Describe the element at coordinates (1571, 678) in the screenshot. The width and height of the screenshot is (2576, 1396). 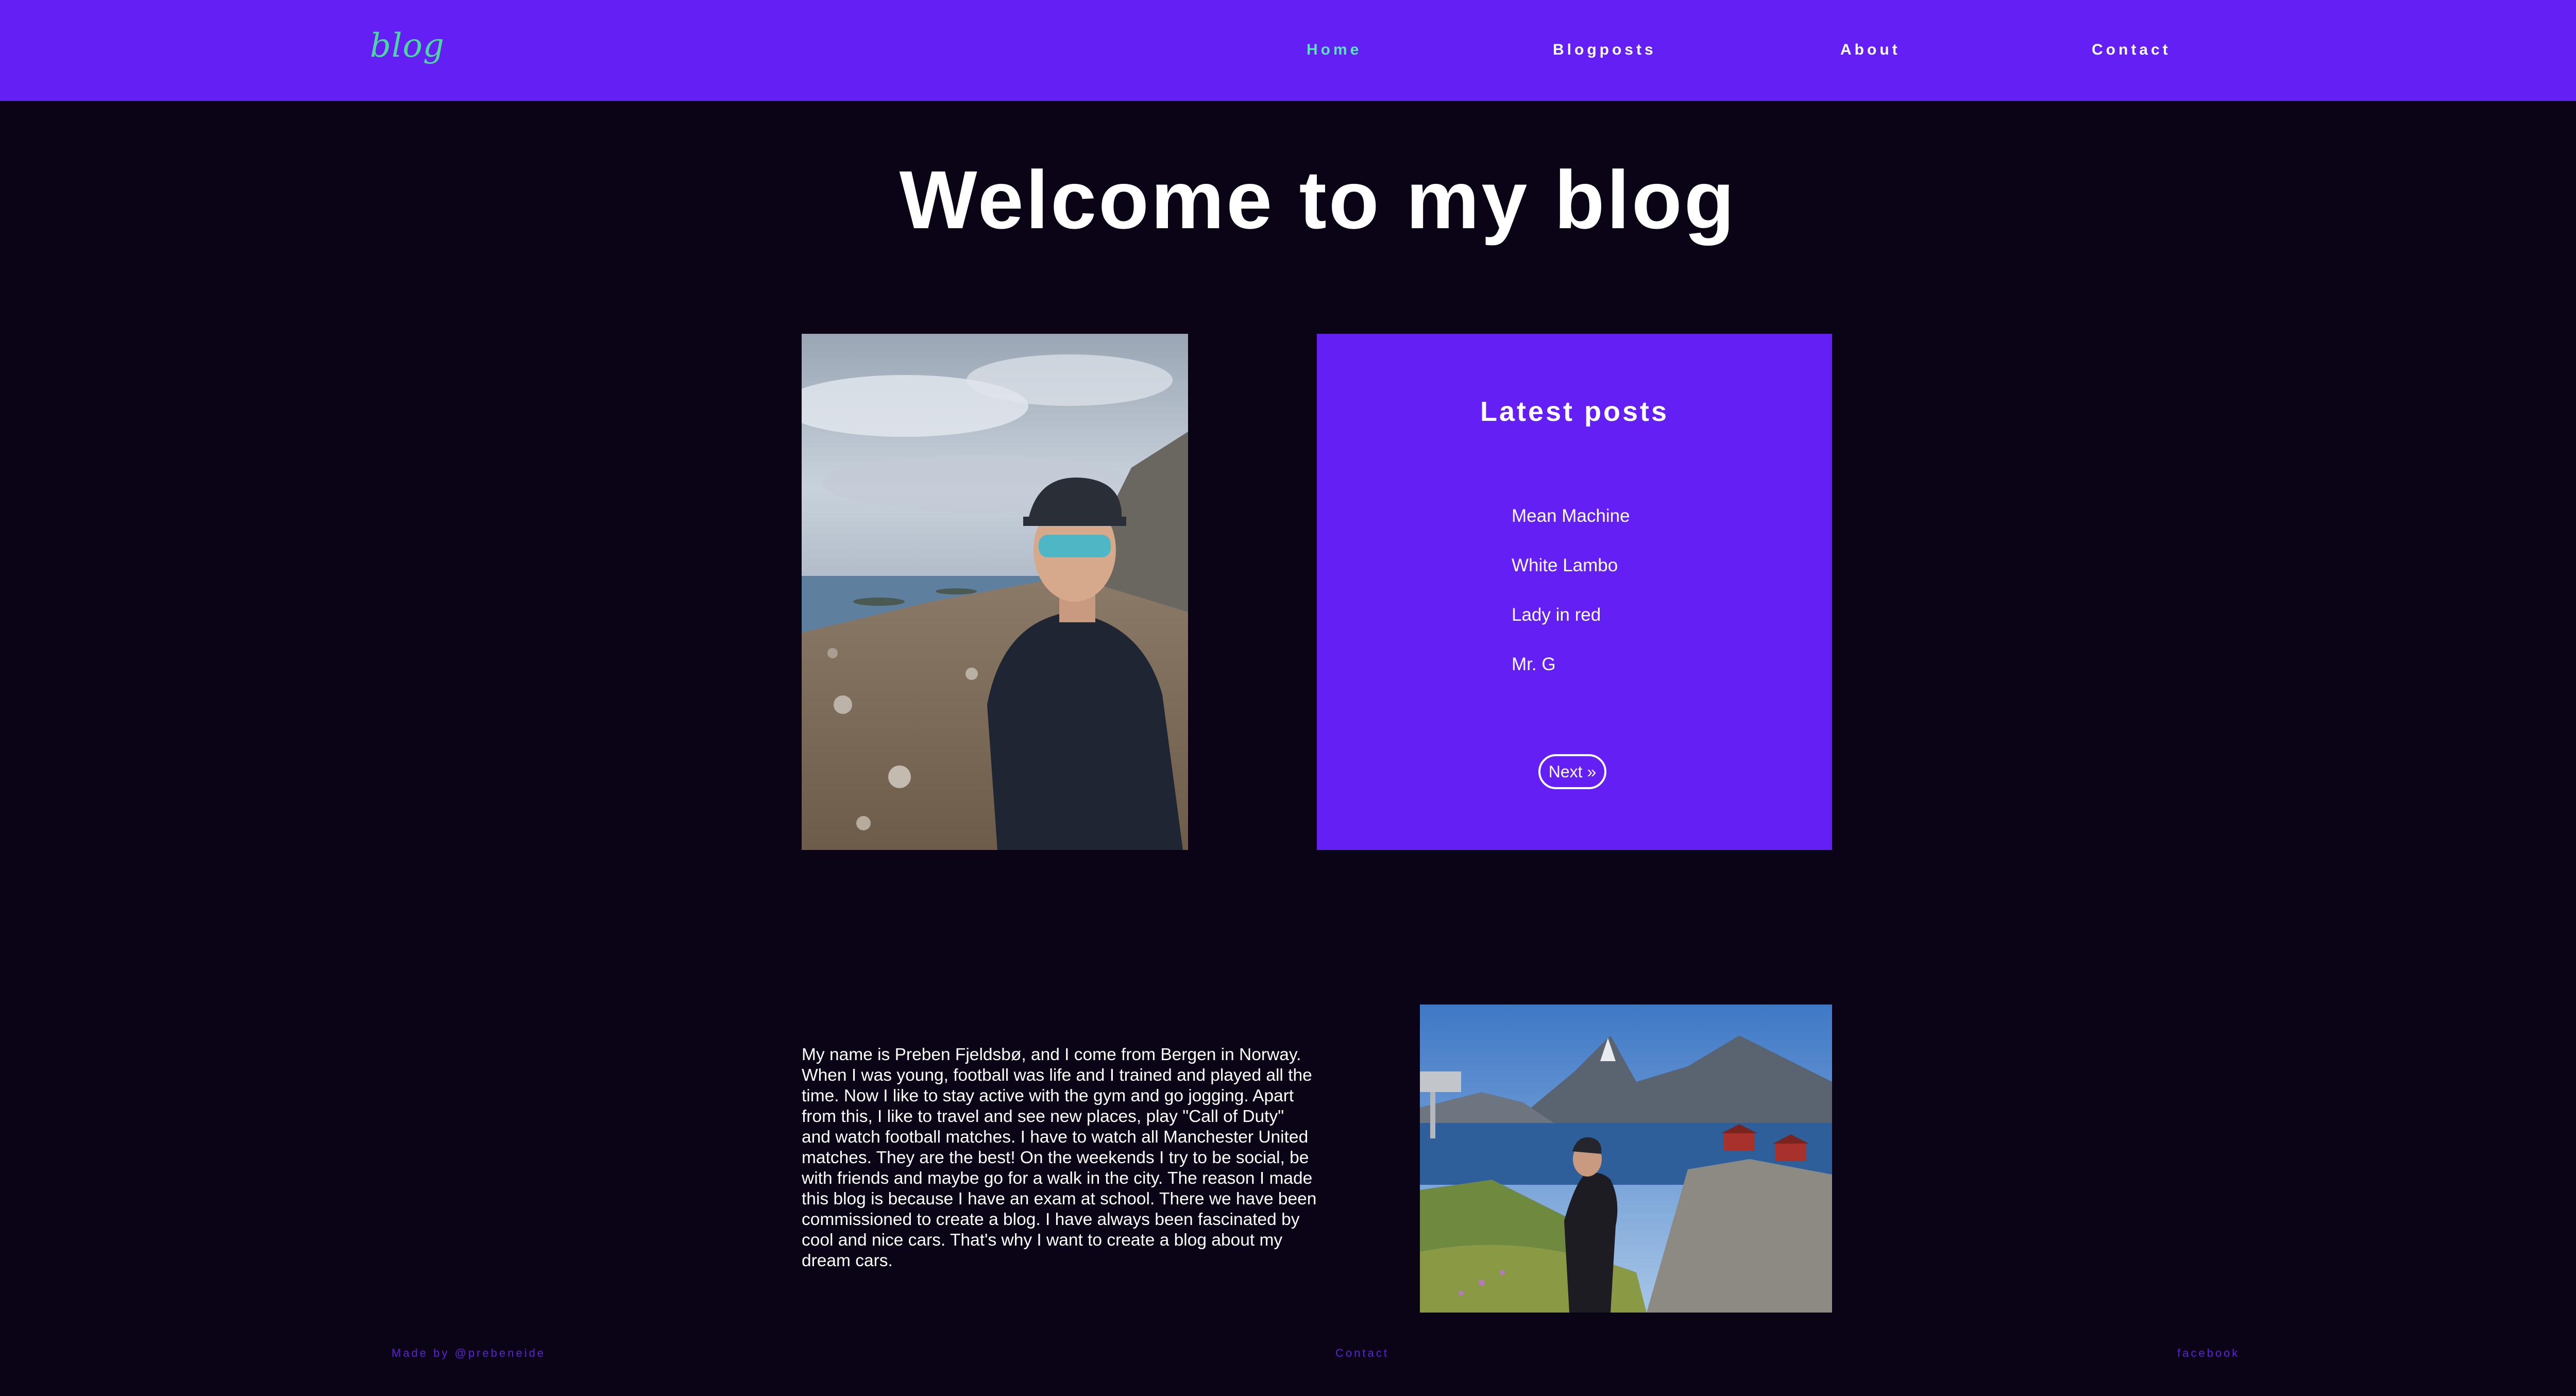
I see `post-link-mr-g: Mr. G` at that location.